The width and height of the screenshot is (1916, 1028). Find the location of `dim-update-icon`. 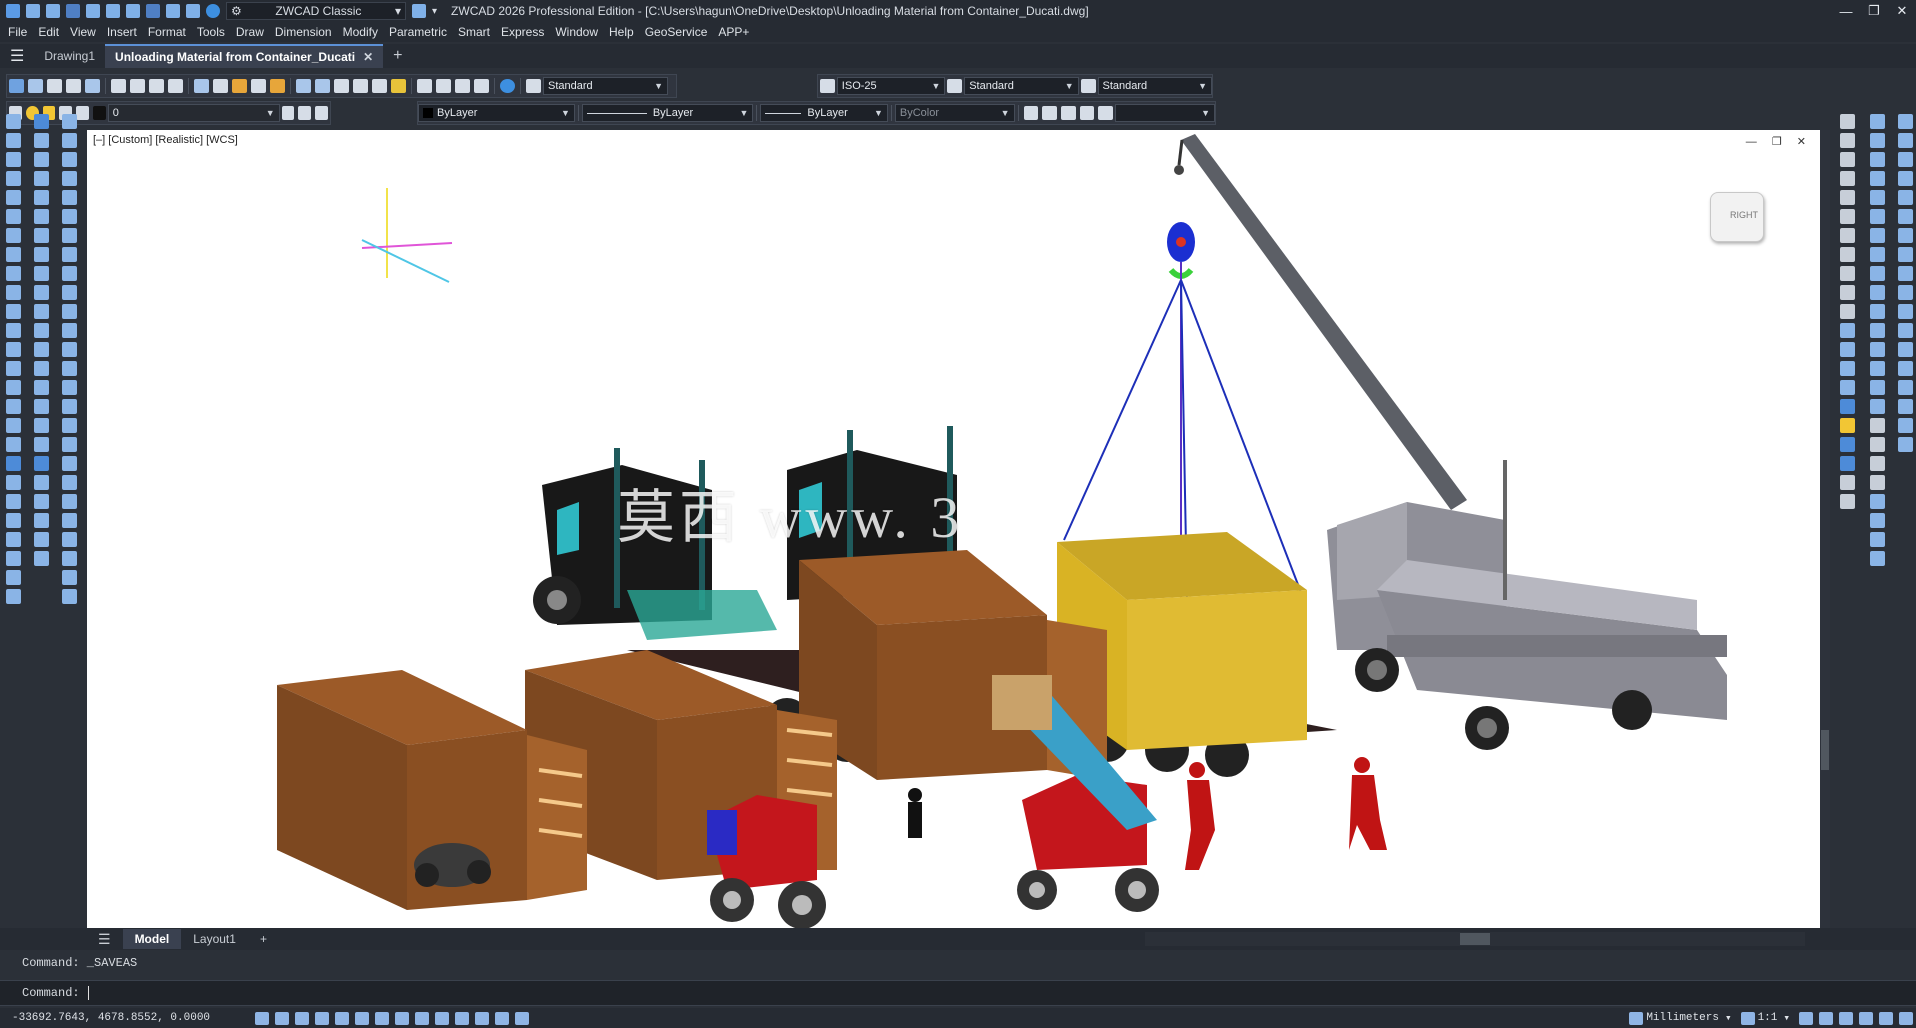

dim-update-icon is located at coordinates (69, 482).